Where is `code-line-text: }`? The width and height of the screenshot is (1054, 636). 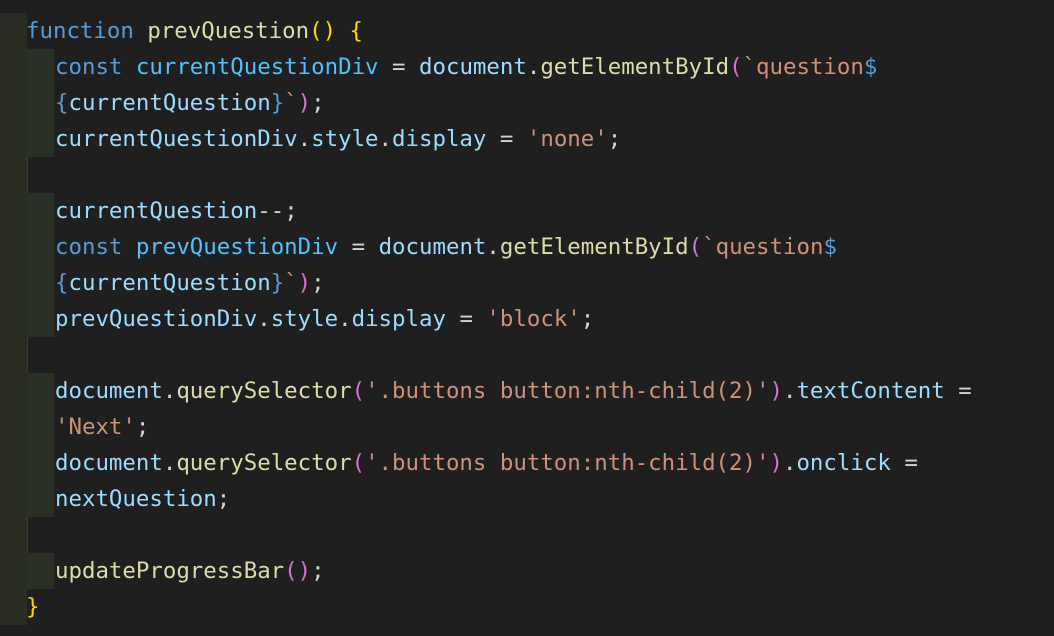 code-line-text: } is located at coordinates (32, 607).